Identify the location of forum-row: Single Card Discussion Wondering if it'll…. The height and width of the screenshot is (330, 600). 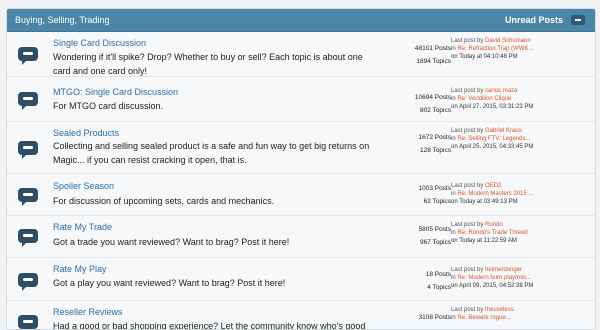
(301, 54).